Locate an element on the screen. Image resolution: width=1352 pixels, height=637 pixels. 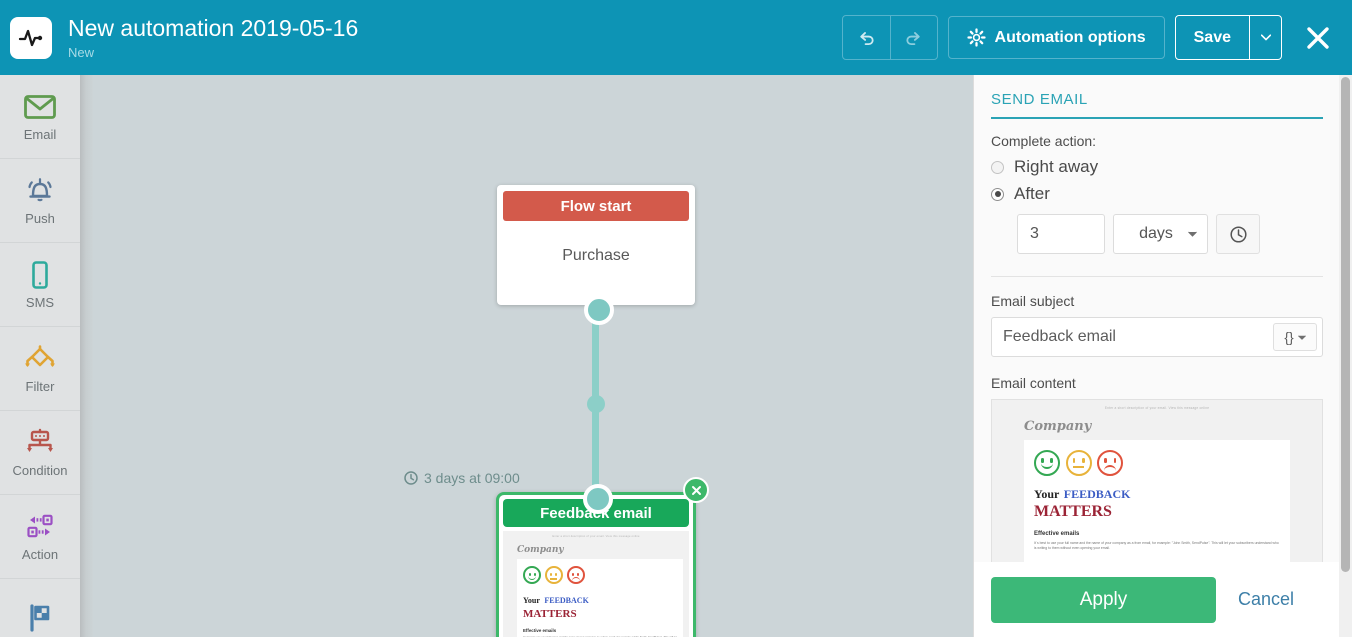
sidebar-item-condition: Condition is located at coordinates (40, 453).